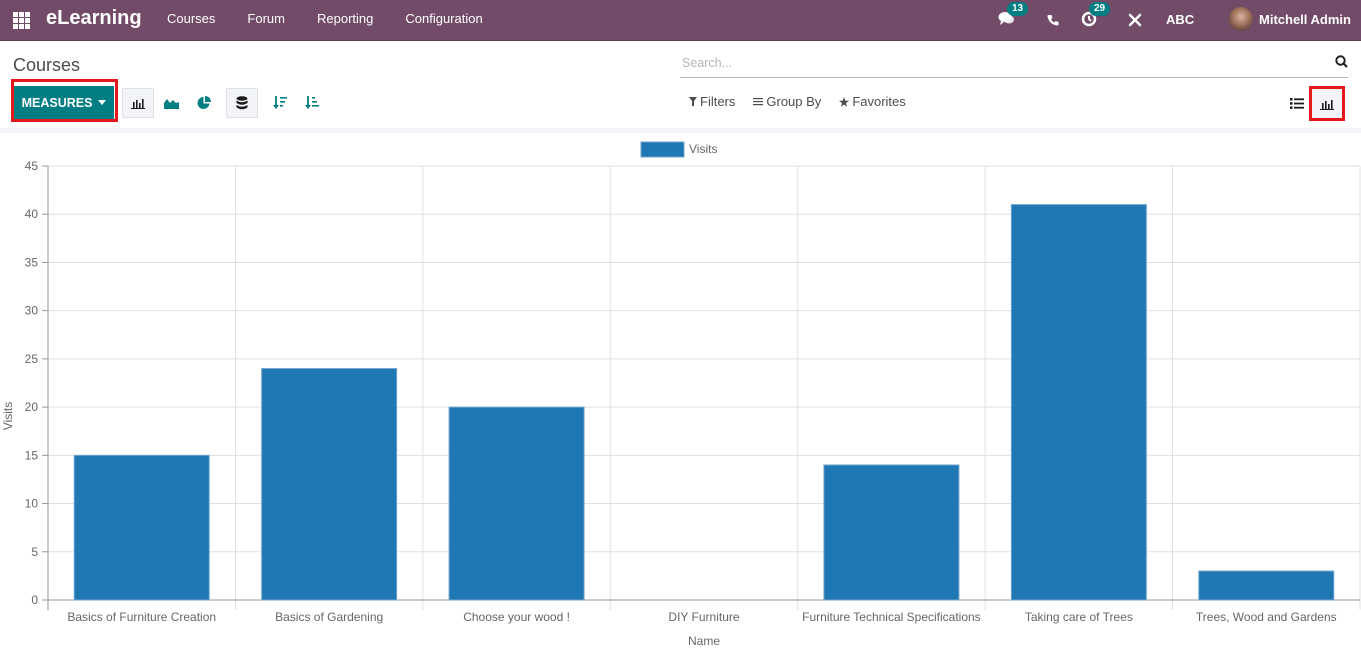  I want to click on tools-icon, so click(1135, 20).